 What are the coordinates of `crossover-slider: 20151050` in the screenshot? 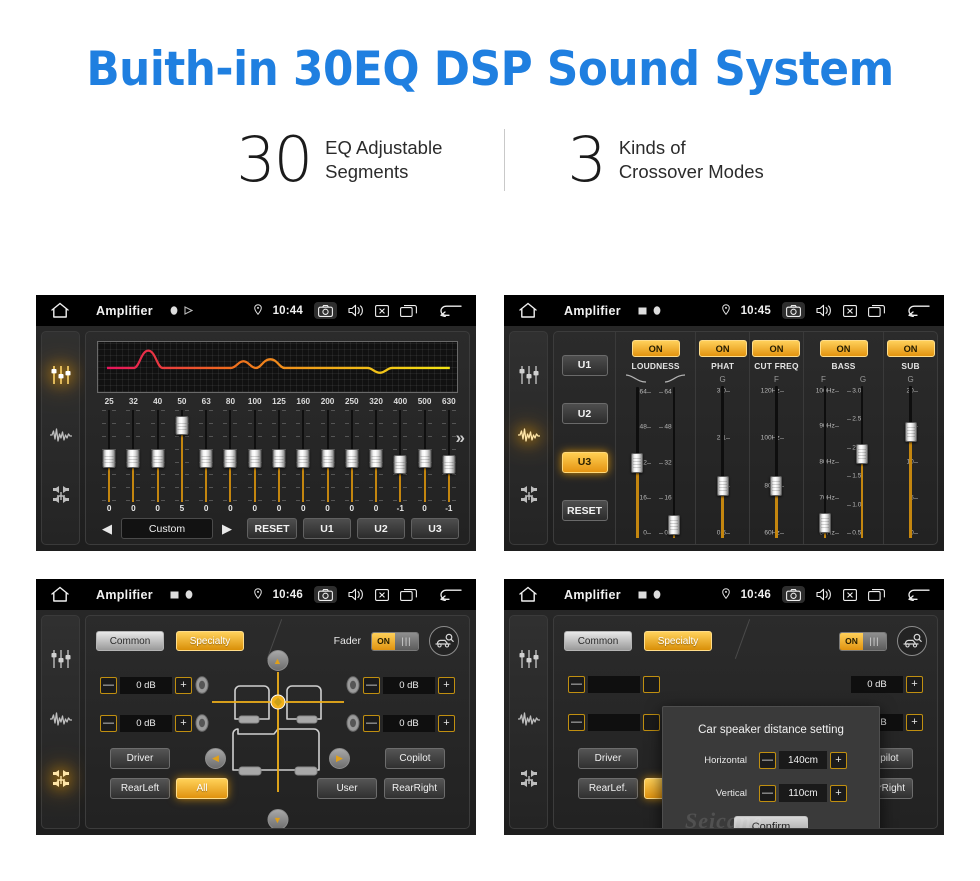 It's located at (910, 462).